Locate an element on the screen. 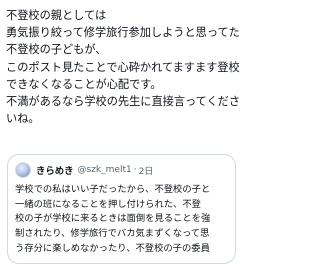 Image resolution: width=320 pixels, height=264 pixels. quoted-post-header: きらめき @szk_melt1 · 2日 is located at coordinates (84, 170).